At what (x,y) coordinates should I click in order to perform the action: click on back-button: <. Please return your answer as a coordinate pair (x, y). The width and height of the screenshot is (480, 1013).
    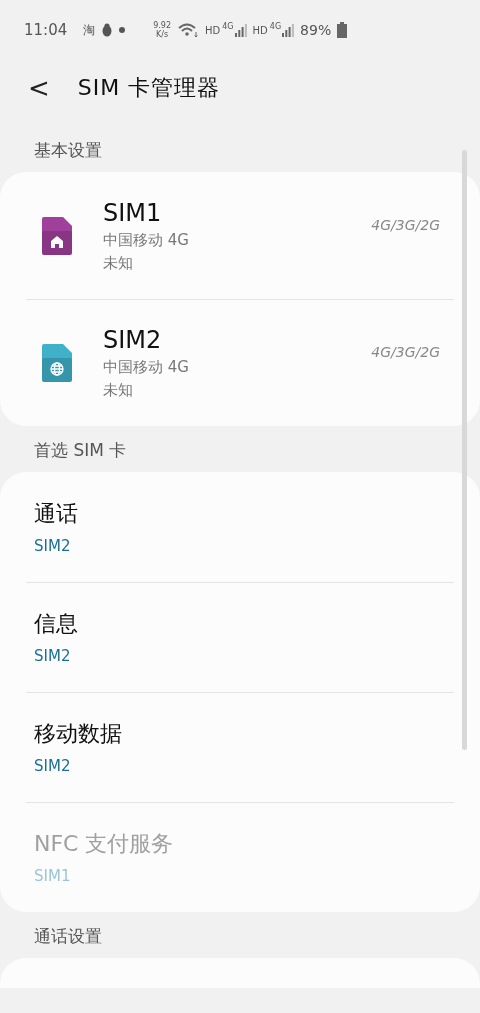
    Looking at the image, I should click on (39, 88).